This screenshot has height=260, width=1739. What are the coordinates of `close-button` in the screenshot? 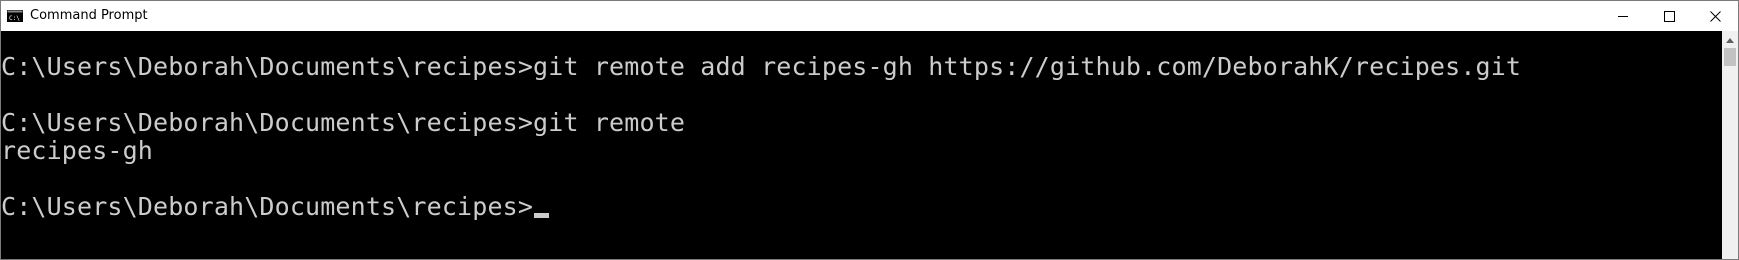 It's located at (1715, 16).